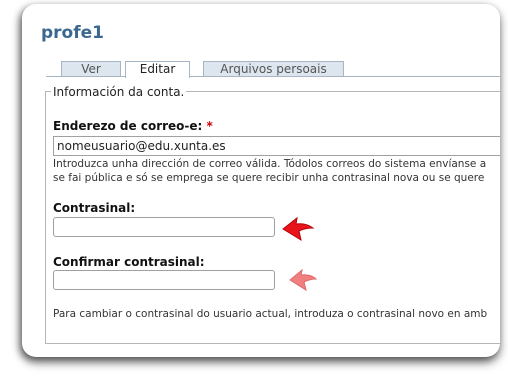 The width and height of the screenshot is (508, 381). What do you see at coordinates (91, 69) in the screenshot?
I see `tab-ver: Ver` at bounding box center [91, 69].